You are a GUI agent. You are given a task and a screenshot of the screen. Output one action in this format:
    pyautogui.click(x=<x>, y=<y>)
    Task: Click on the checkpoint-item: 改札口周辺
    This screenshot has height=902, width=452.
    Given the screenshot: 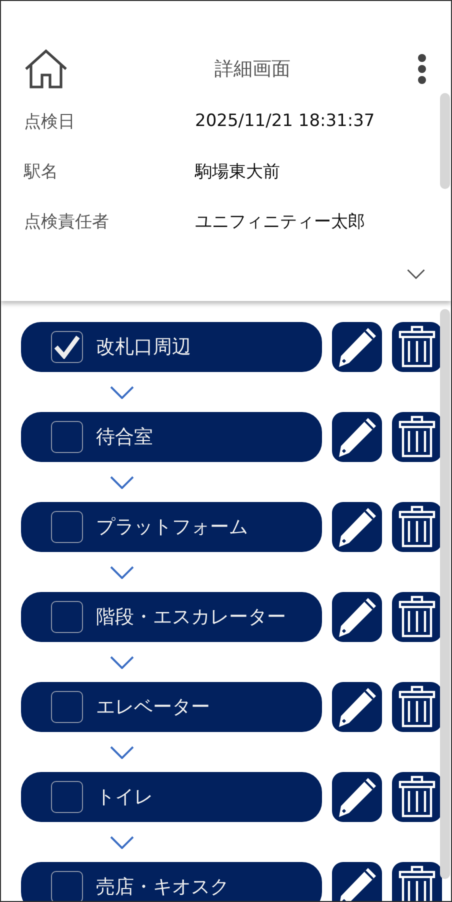 What is the action you would take?
    pyautogui.click(x=171, y=347)
    